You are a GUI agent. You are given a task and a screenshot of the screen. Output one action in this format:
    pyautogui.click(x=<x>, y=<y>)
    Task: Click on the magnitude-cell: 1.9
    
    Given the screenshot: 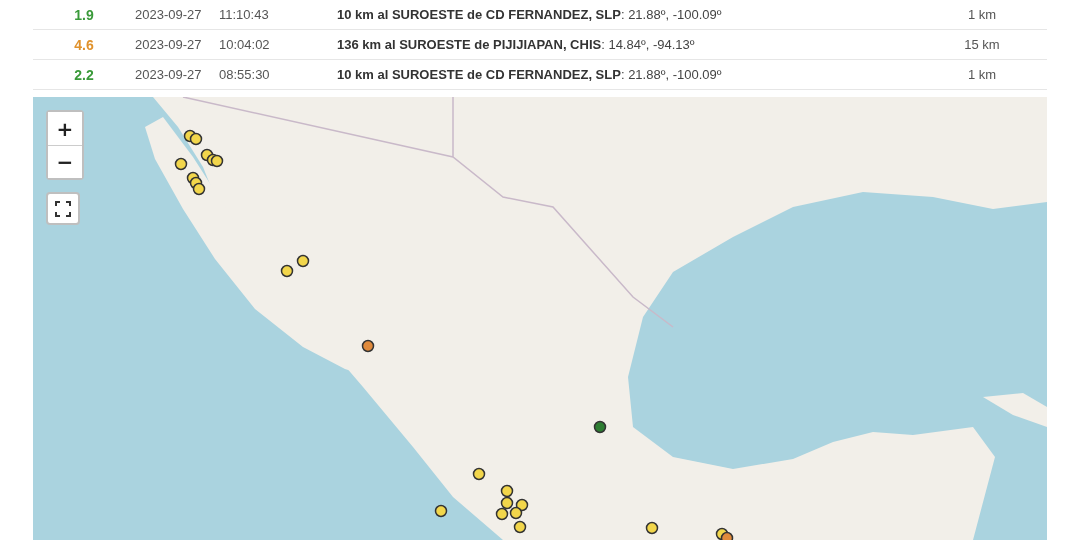 What is the action you would take?
    pyautogui.click(x=84, y=14)
    